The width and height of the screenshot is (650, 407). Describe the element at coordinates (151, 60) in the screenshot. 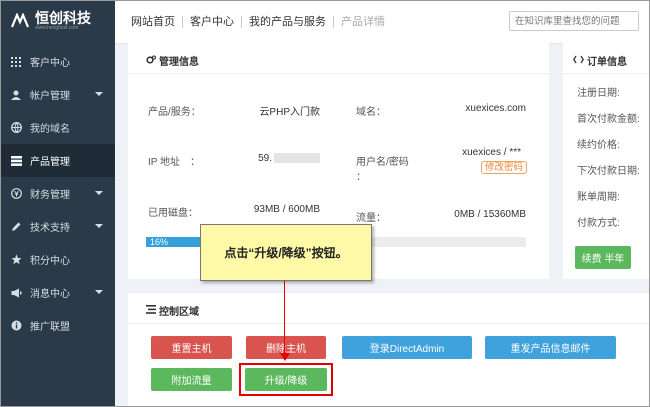

I see `gears-icon` at that location.